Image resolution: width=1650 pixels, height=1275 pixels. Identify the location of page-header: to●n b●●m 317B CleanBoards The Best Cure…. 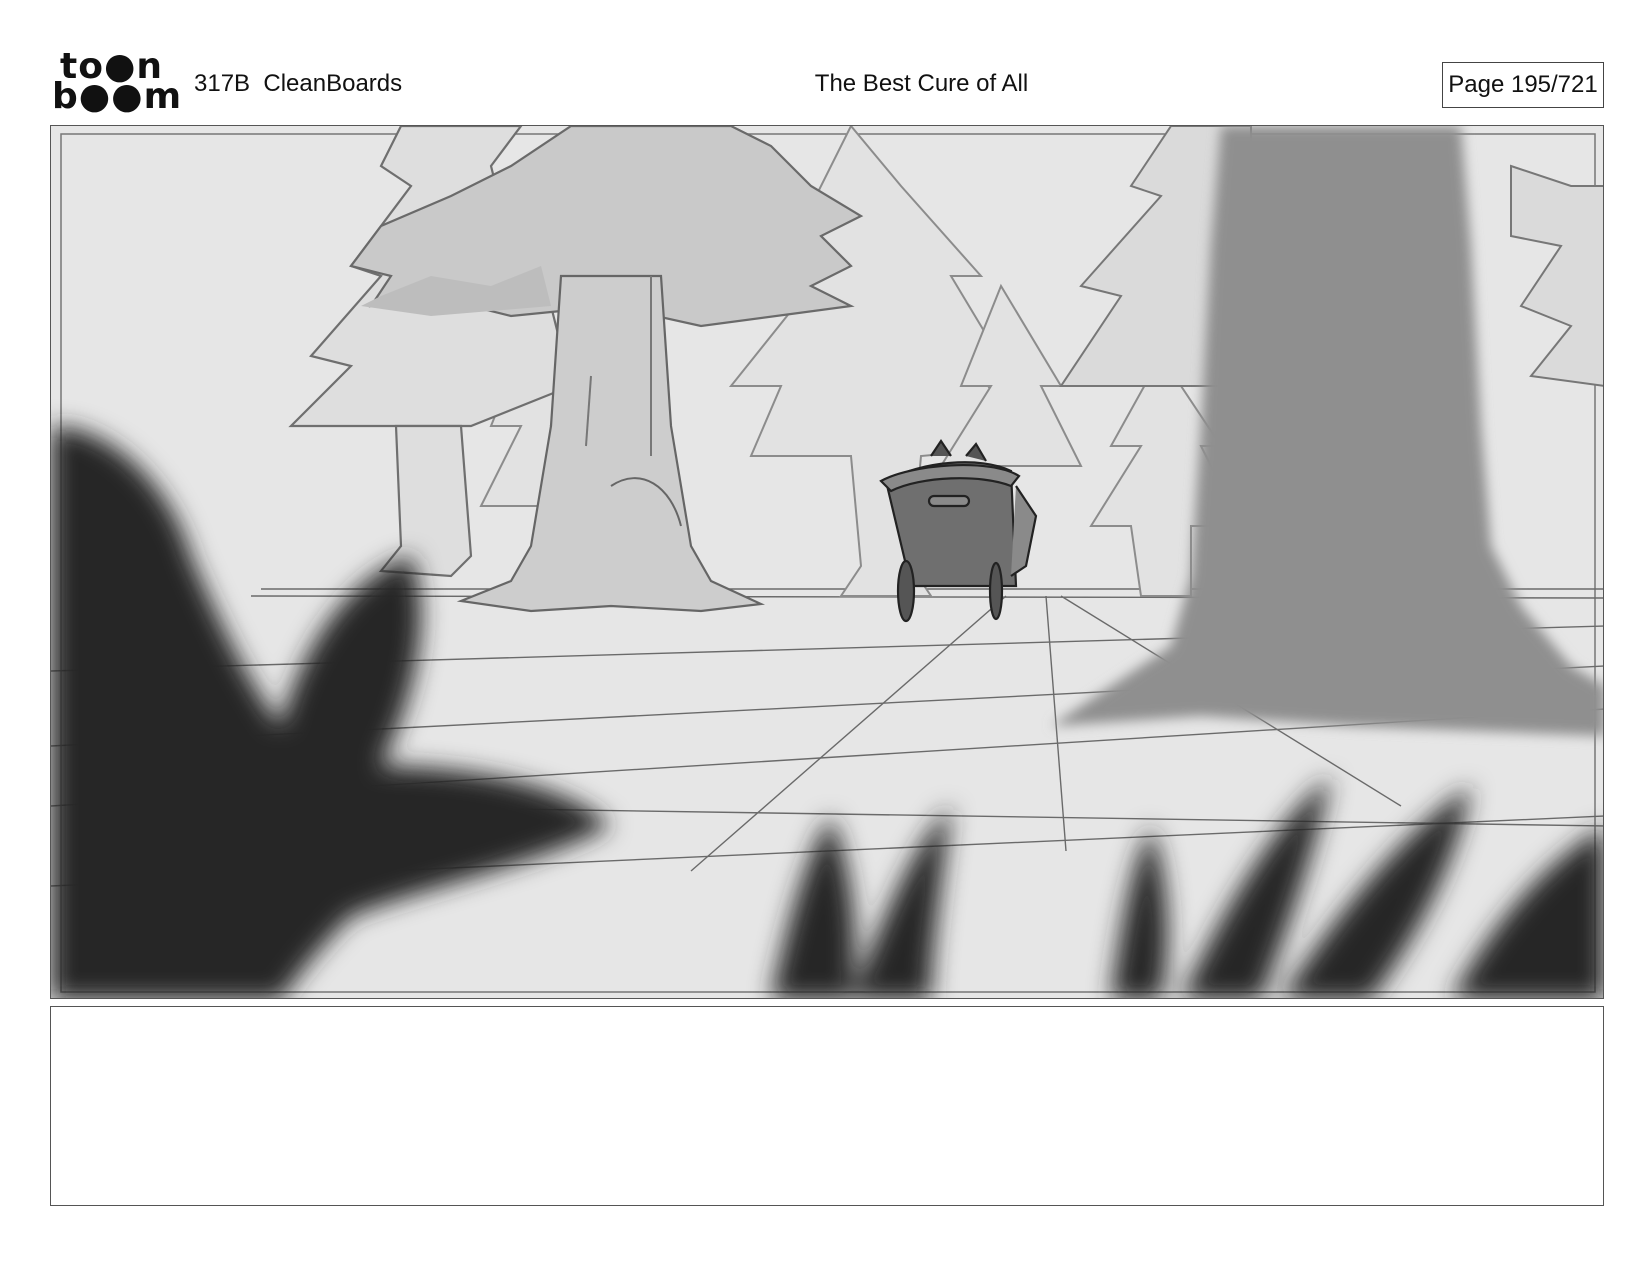
(825, 60).